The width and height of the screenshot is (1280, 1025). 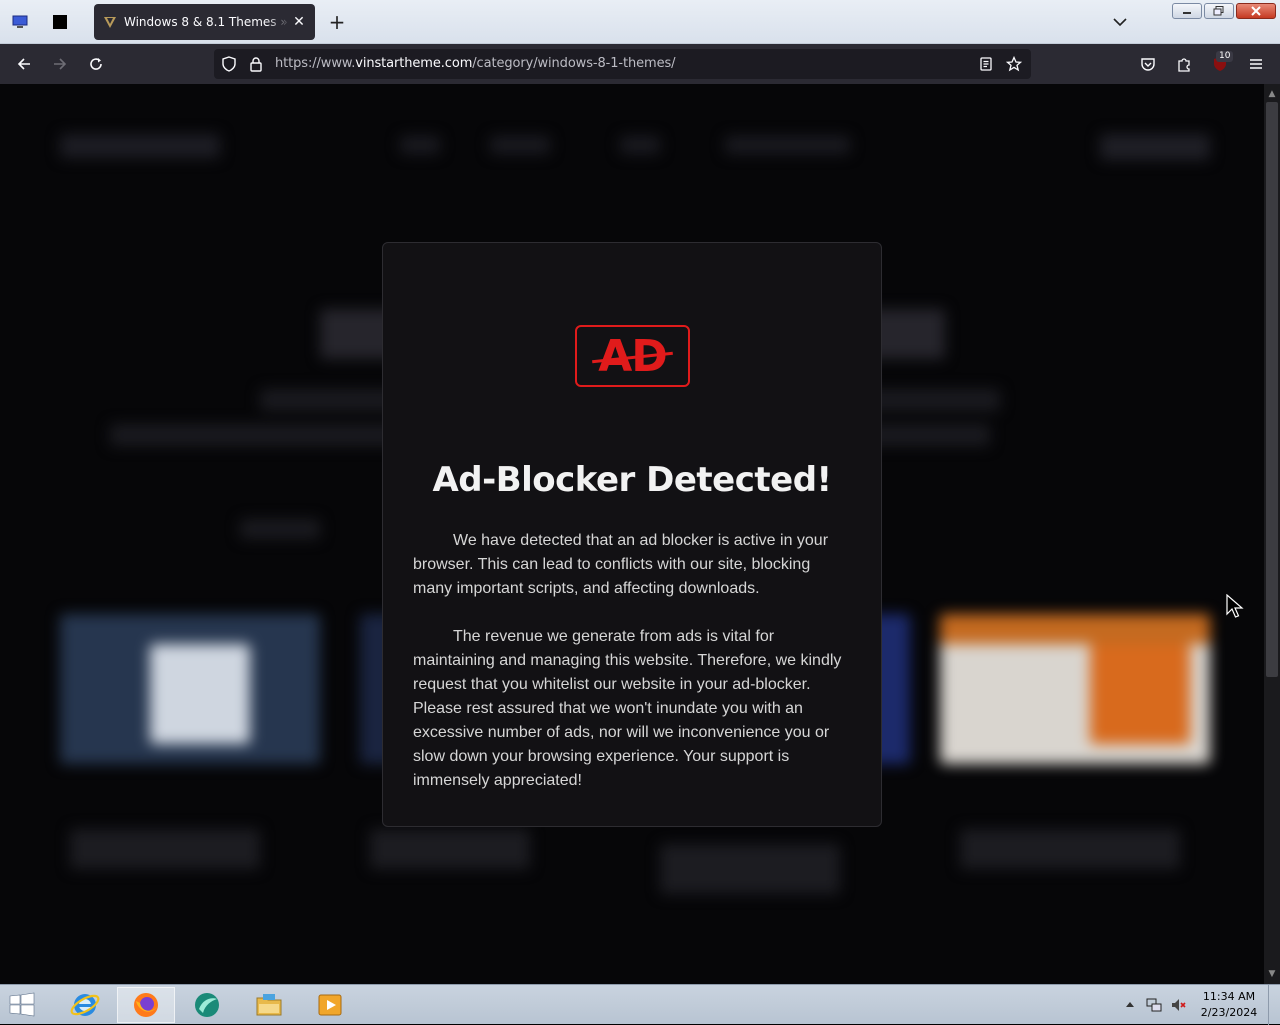 I want to click on pocket-button, so click(x=1148, y=64).